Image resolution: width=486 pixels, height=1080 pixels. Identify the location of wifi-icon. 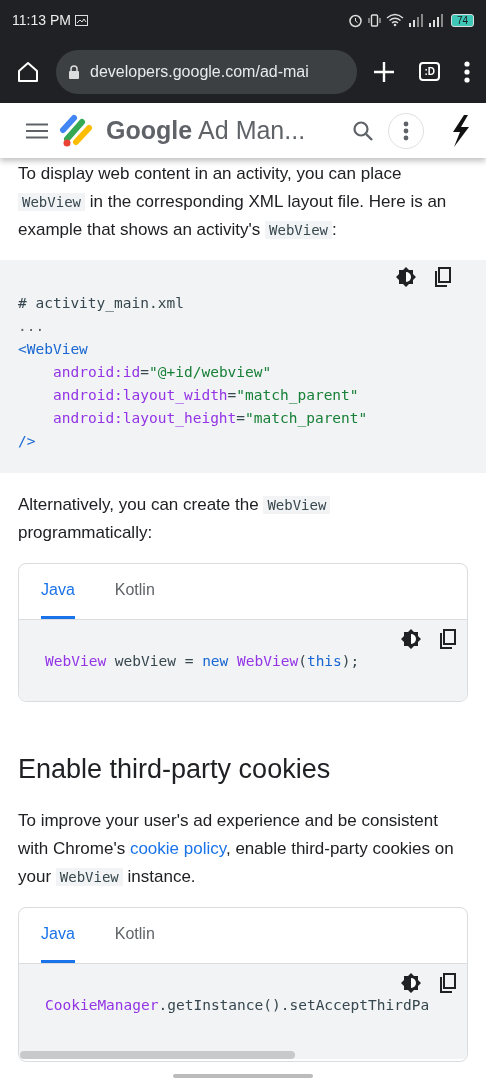
(394, 20).